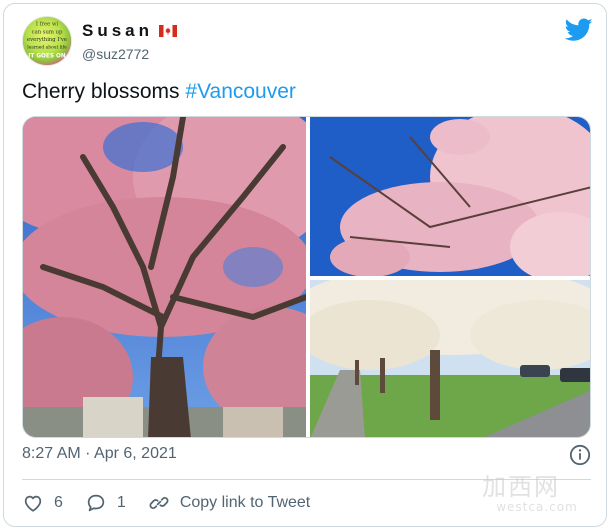 This screenshot has height=531, width=611. I want to click on reply-bubble-icon, so click(96, 503).